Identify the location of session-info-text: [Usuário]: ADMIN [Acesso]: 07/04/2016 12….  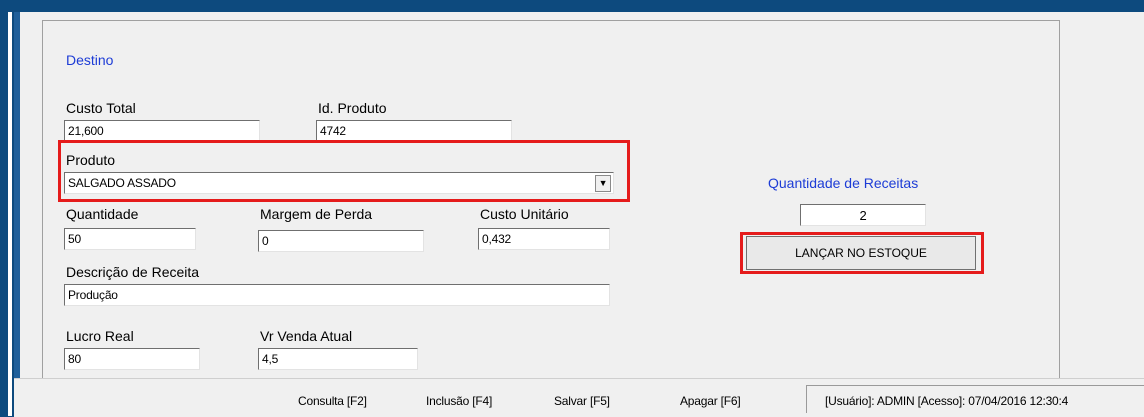
(947, 401).